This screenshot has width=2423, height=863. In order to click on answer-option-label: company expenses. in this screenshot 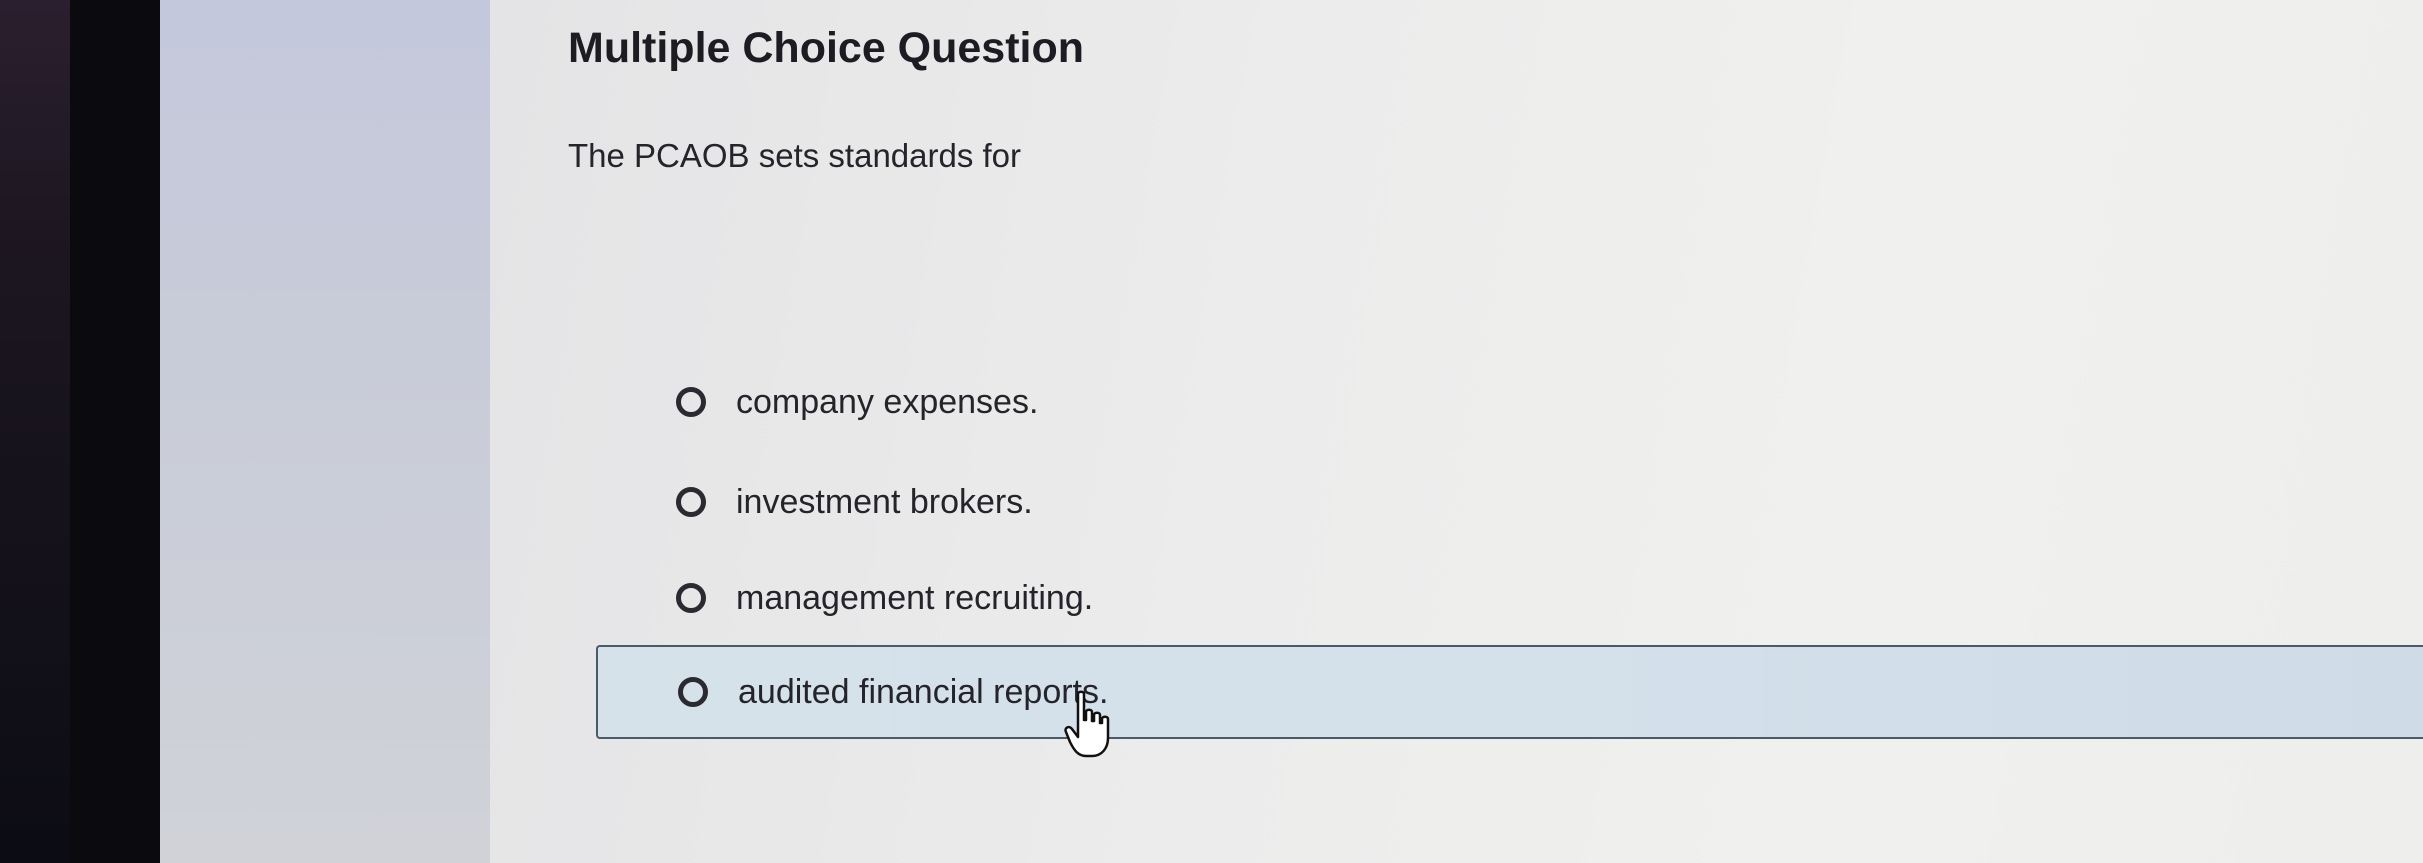, I will do `click(887, 401)`.